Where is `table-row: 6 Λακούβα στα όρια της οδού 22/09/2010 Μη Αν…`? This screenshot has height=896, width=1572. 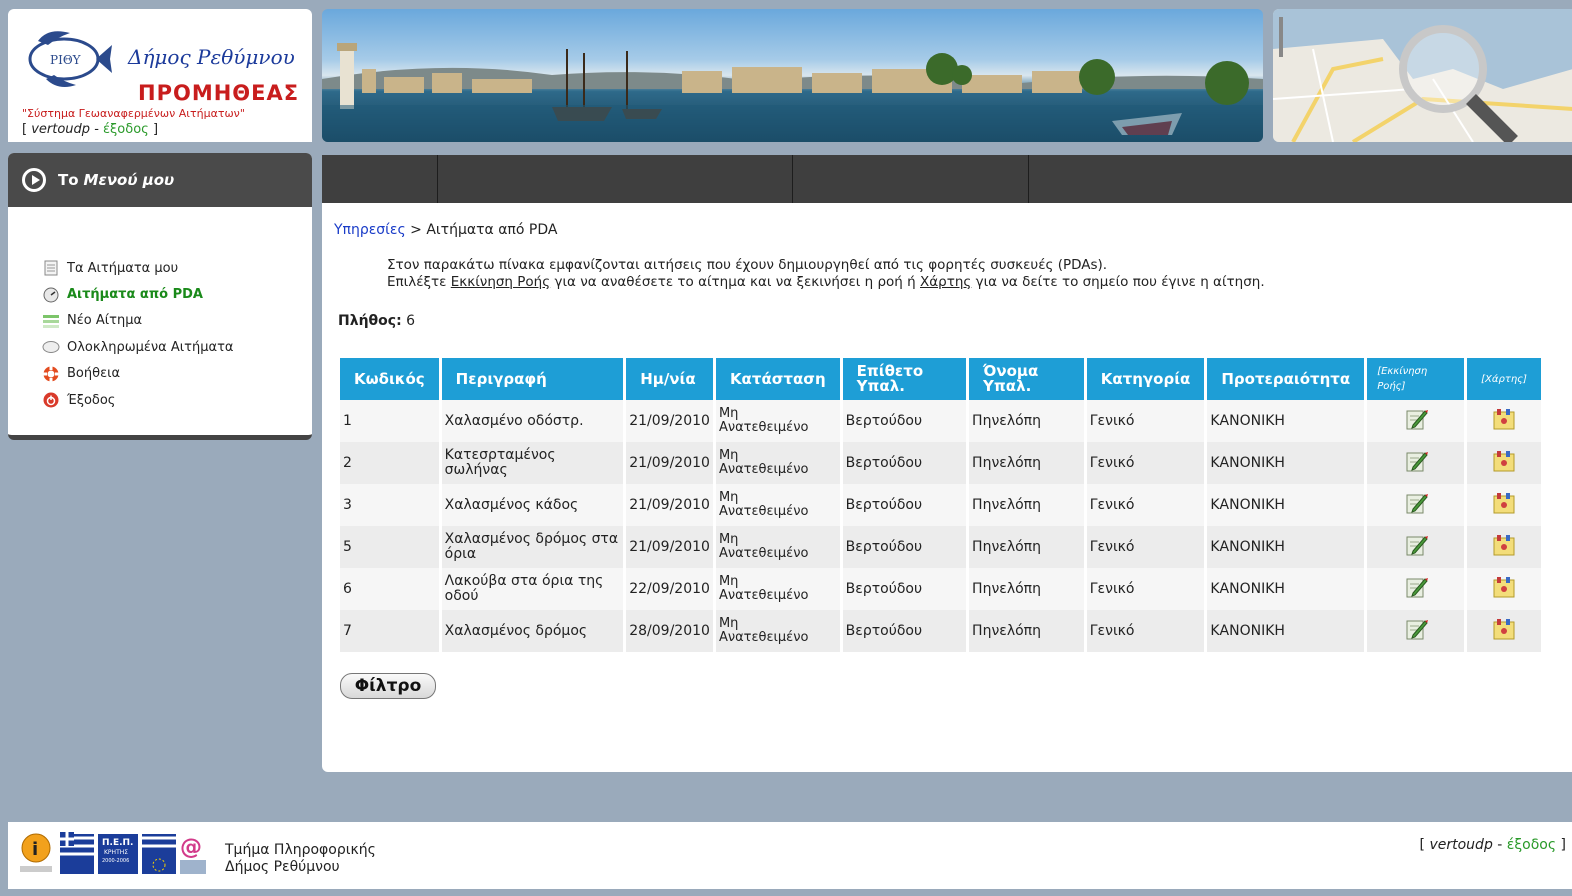
table-row: 6 Λακούβα στα όρια της οδού 22/09/2010 Μη Αν… is located at coordinates (940, 589).